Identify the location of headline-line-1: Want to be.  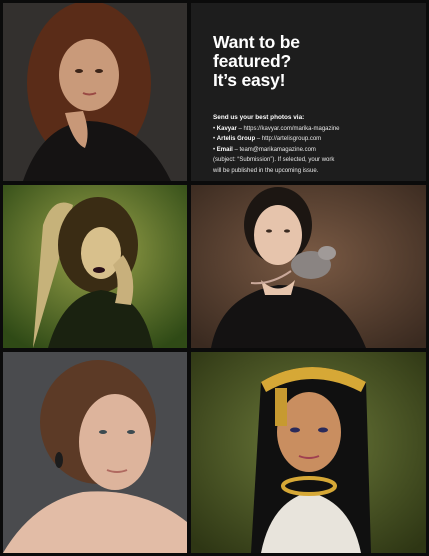
(256, 42).